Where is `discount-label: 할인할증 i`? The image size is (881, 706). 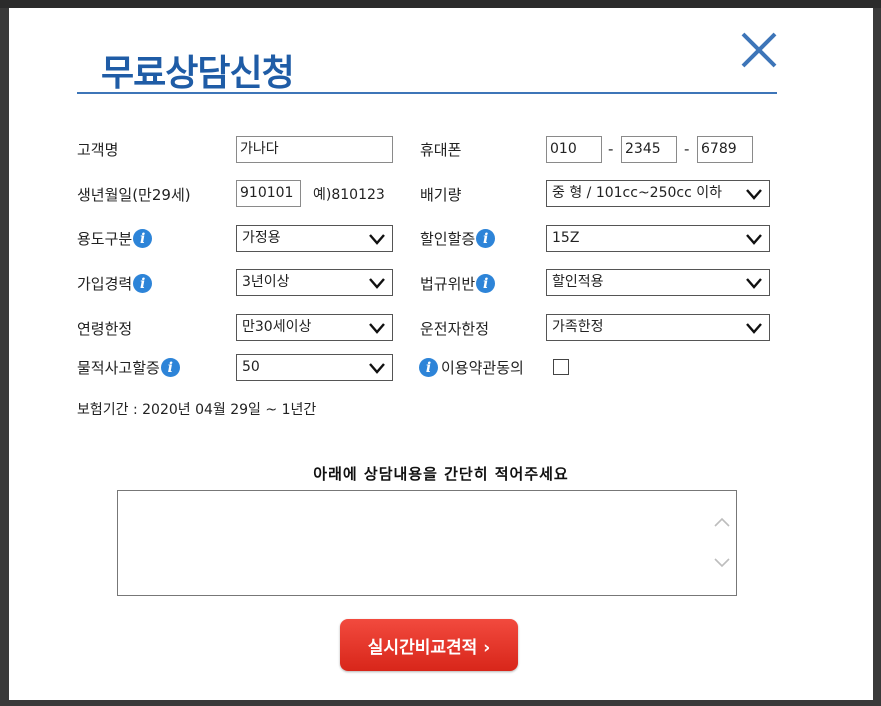 discount-label: 할인할증 i is located at coordinates (458, 238).